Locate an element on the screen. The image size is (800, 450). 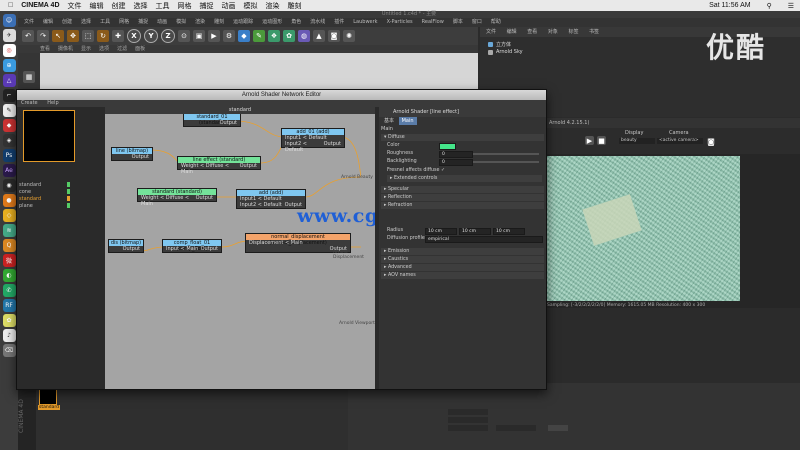
fresnel-checkbox: ✓ is located at coordinates (443, 170).